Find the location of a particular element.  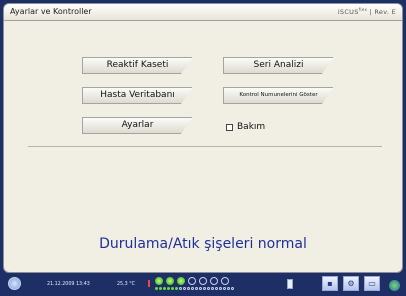

reagent-cassette-button: Reaktif Kaseti is located at coordinates (137, 65).